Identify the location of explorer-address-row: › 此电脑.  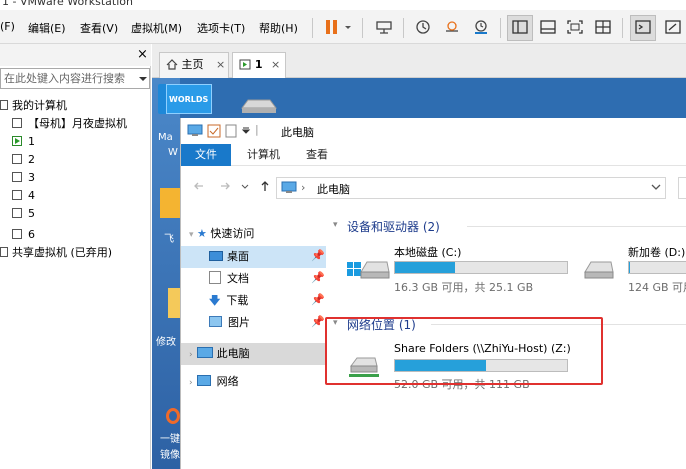
(433, 187).